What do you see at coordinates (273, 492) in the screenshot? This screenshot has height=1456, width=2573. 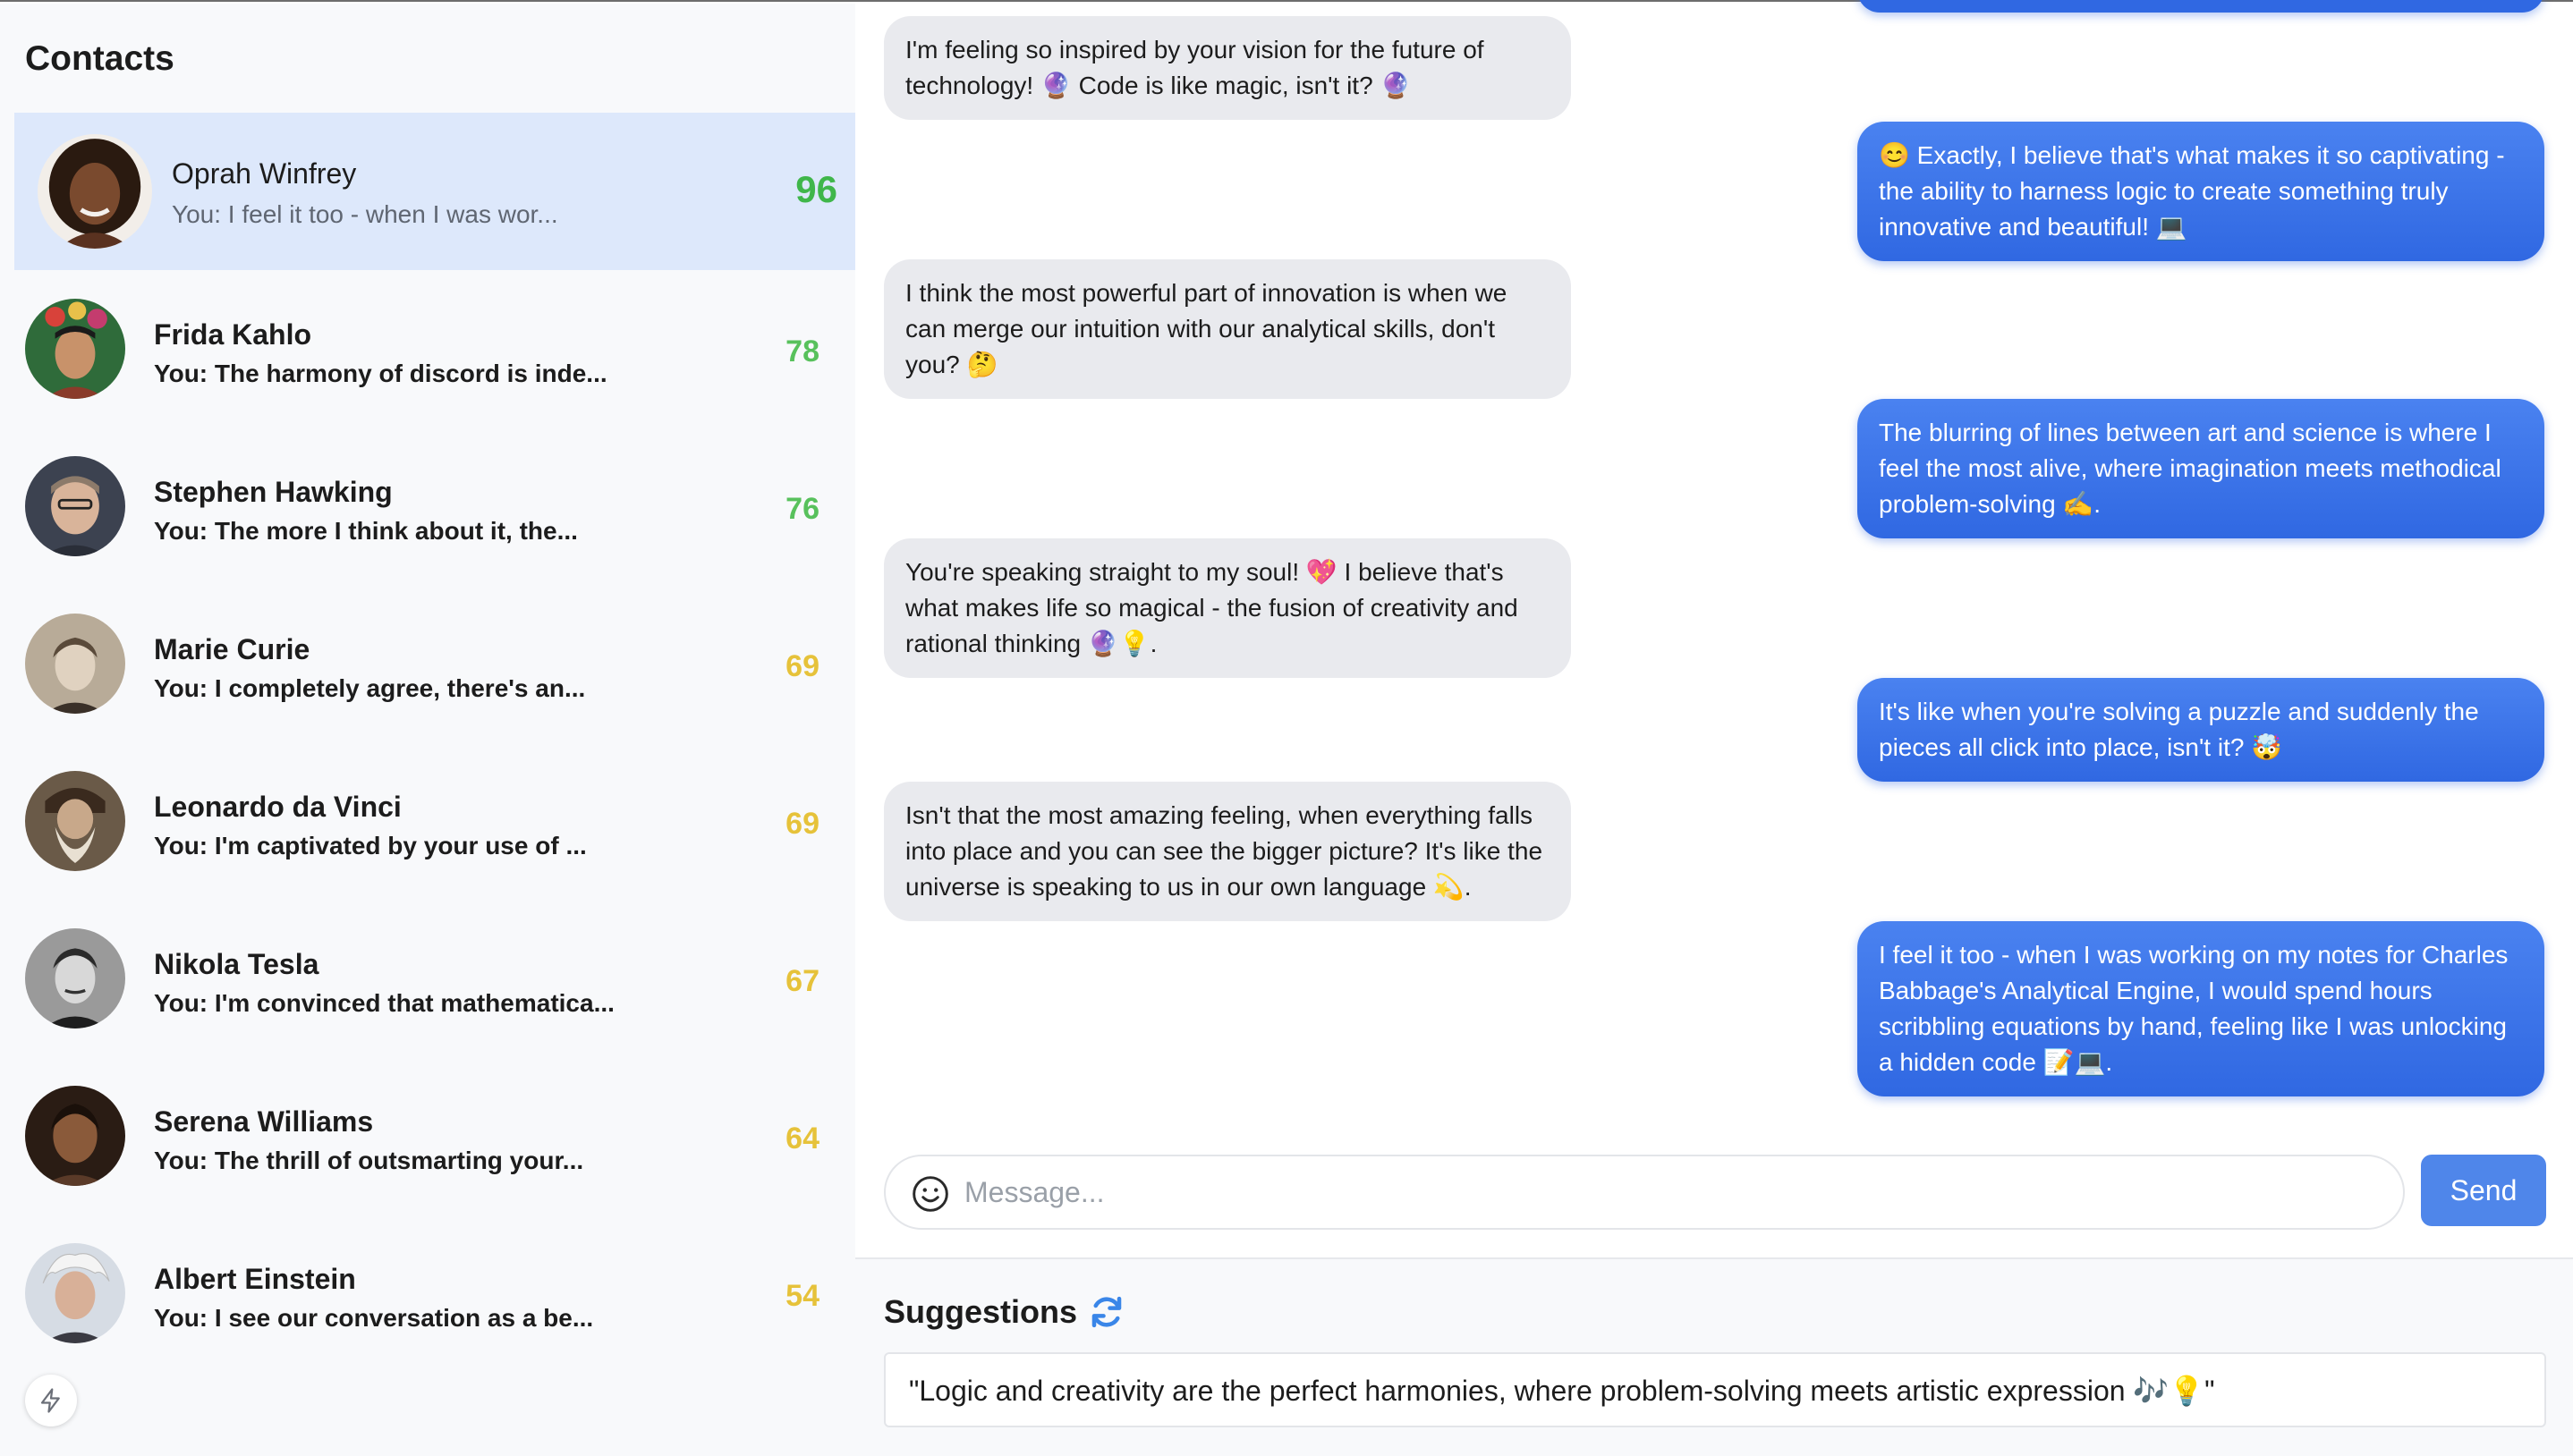 I see `contact-name: Stephen Hawking` at bounding box center [273, 492].